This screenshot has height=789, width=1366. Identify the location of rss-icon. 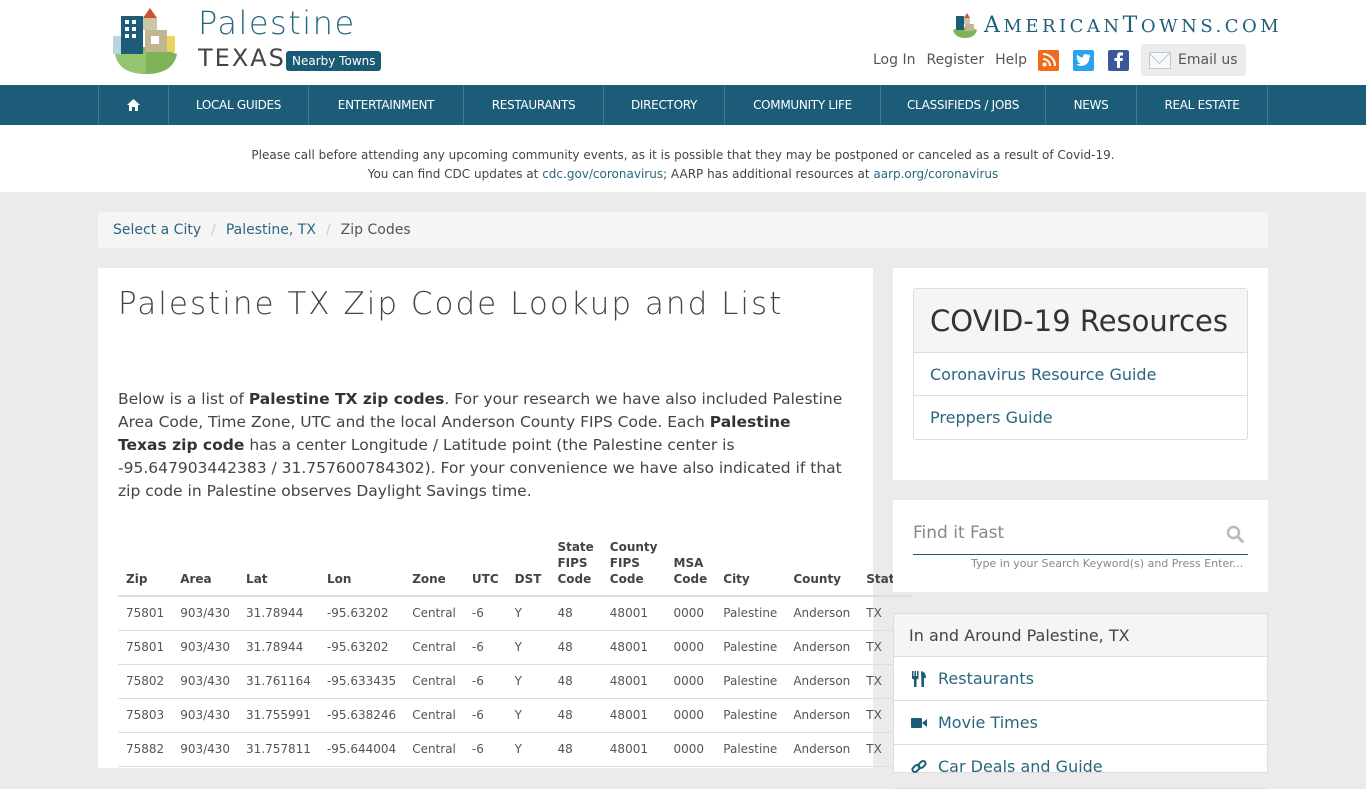
(1049, 60).